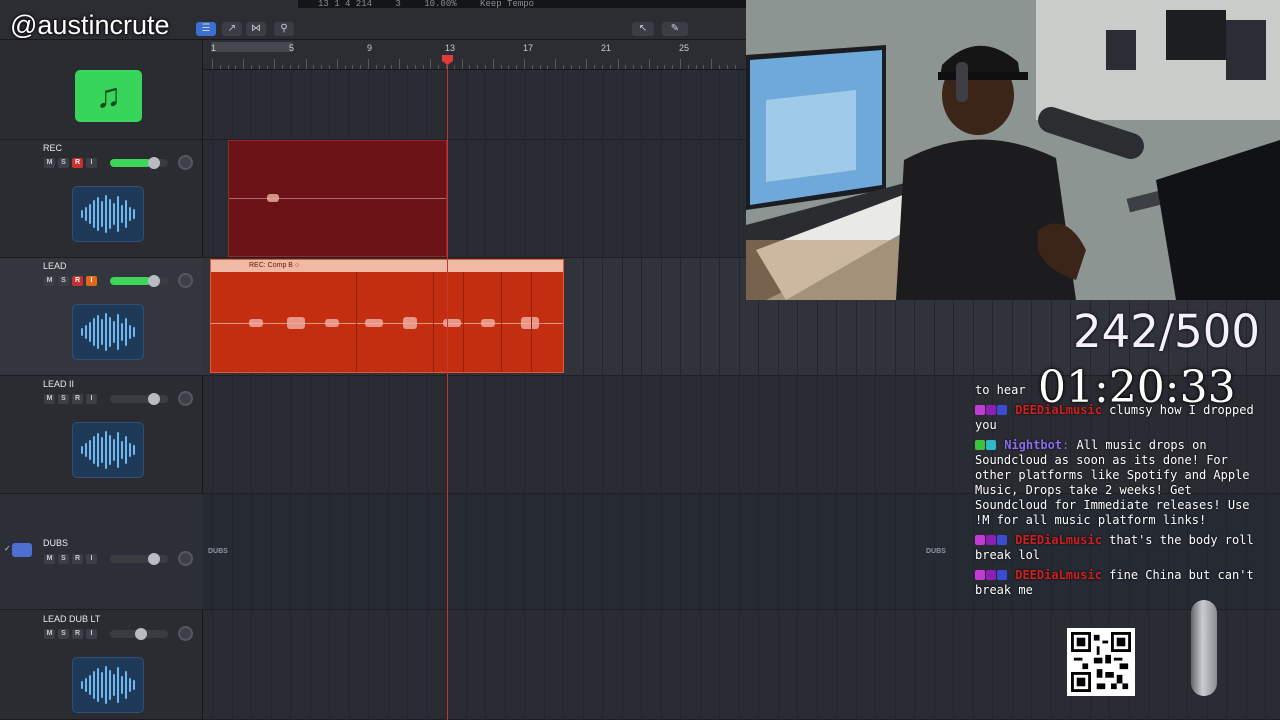 The height and width of the screenshot is (720, 1280). I want to click on audio-region-lead: REC: Comp B ○, so click(387, 316).